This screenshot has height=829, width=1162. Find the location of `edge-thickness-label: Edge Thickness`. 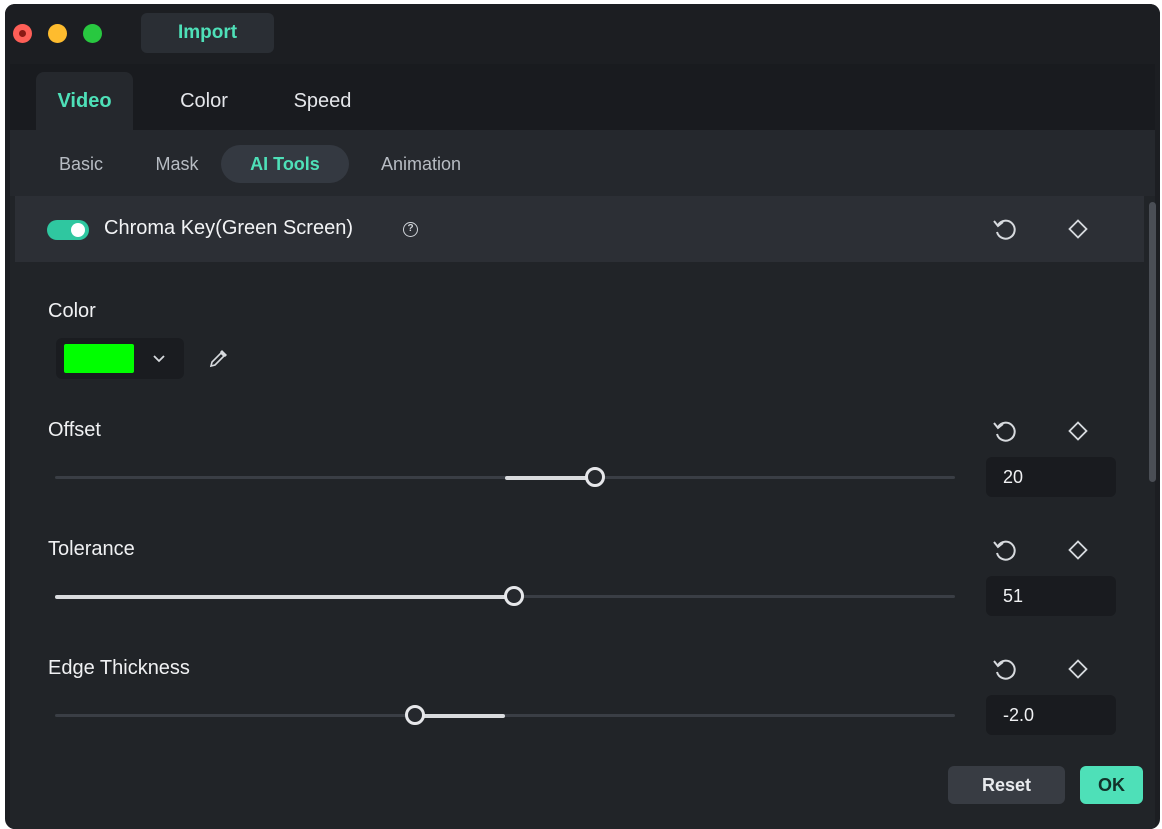

edge-thickness-label: Edge Thickness is located at coordinates (119, 668).